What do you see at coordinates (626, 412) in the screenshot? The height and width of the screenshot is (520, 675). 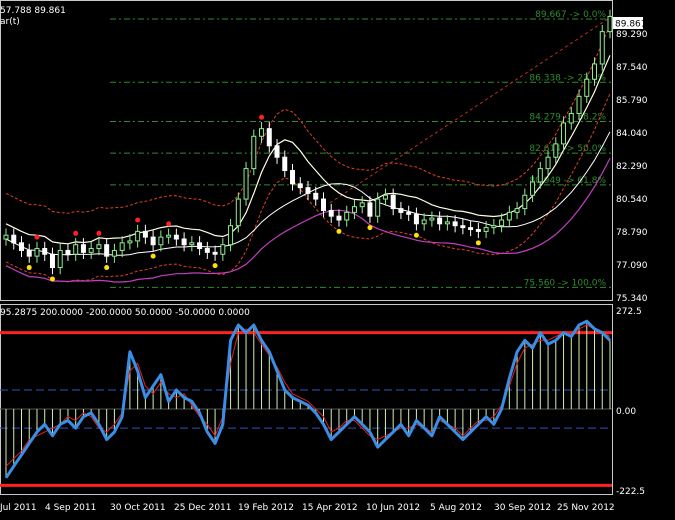 I see `indicator-tick-label: 0.00` at bounding box center [626, 412].